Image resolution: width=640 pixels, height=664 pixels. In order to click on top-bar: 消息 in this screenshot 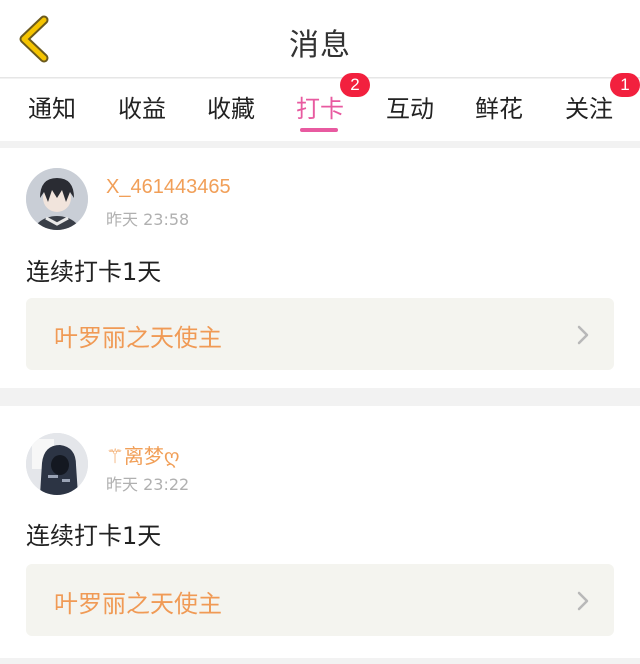, I will do `click(320, 39)`.